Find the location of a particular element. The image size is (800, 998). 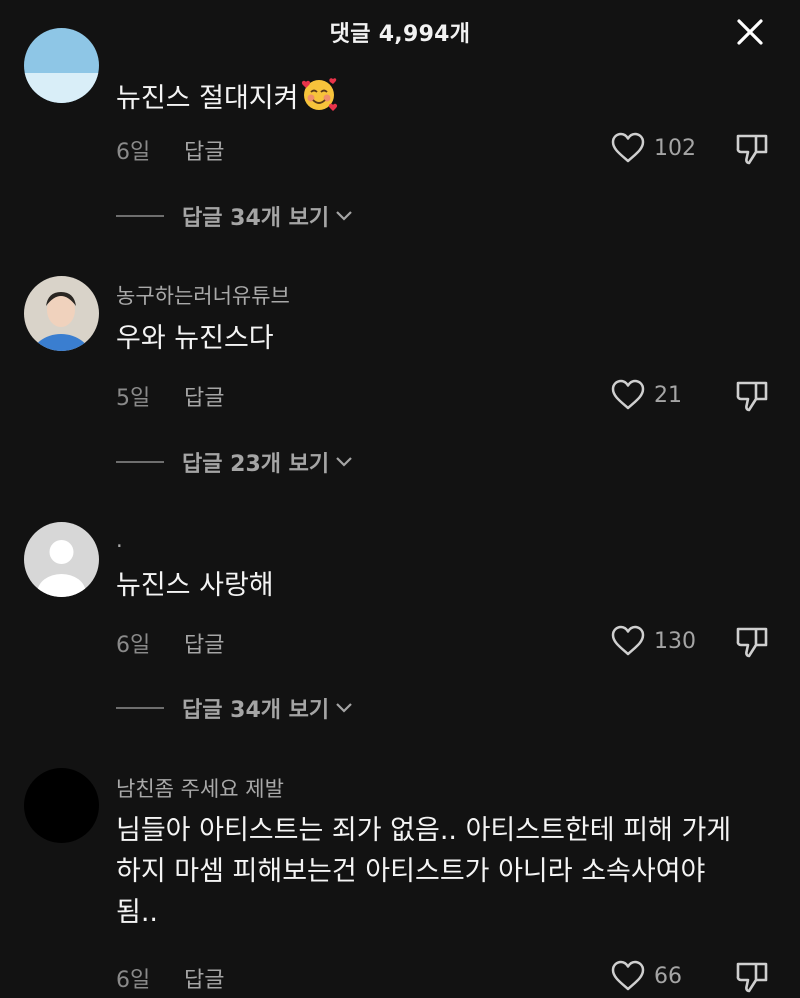

dislike-button is located at coordinates (752, 976).